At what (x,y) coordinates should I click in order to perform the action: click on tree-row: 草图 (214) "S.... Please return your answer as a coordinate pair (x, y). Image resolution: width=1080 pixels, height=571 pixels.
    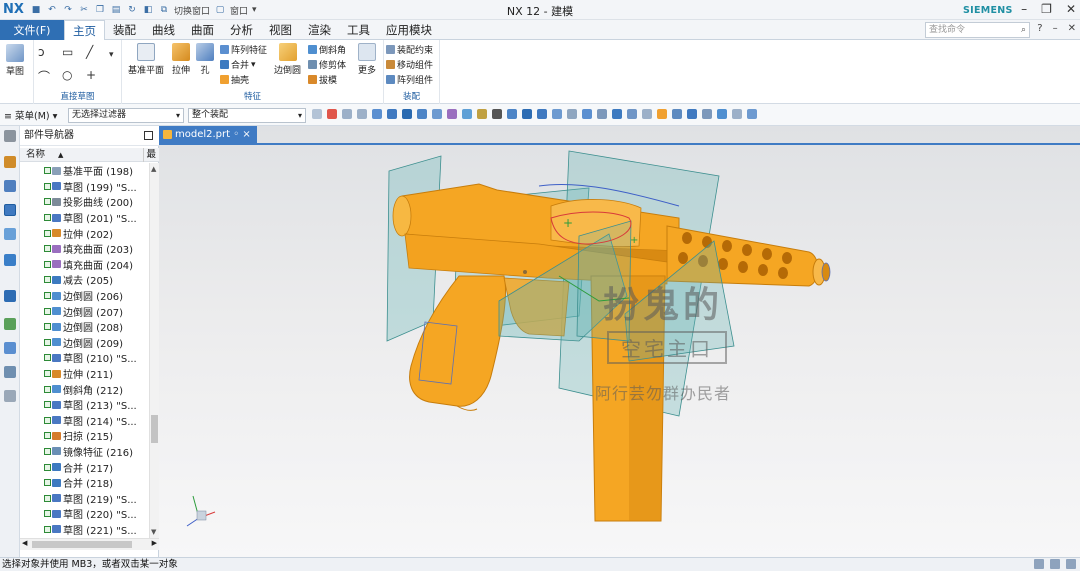
    Looking at the image, I should click on (84, 421).